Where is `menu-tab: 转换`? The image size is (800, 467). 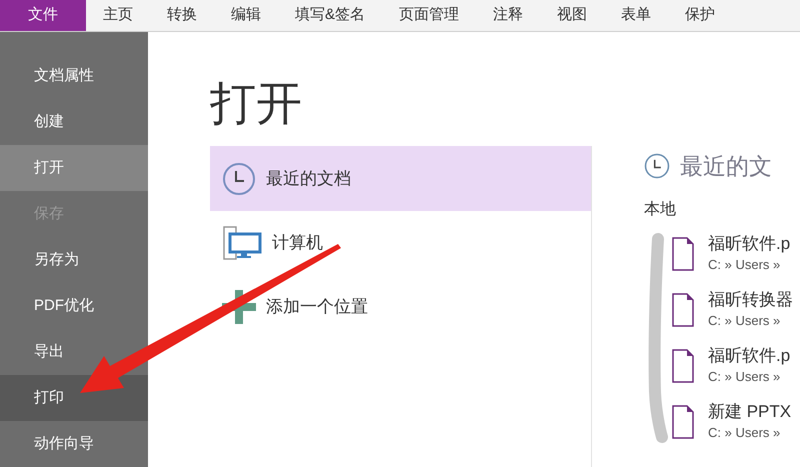 menu-tab: 转换 is located at coordinates (182, 15).